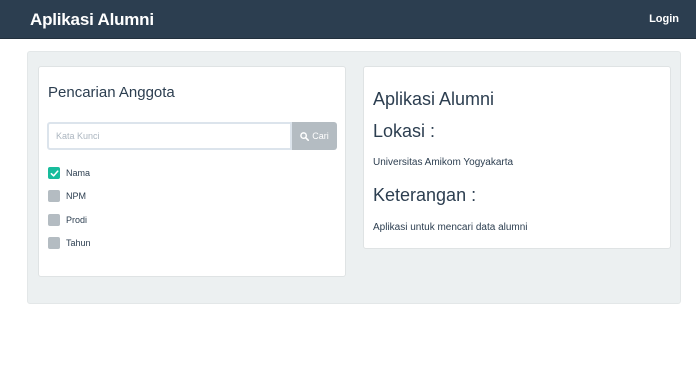  I want to click on checkbox-tahun: Tahun, so click(69, 243).